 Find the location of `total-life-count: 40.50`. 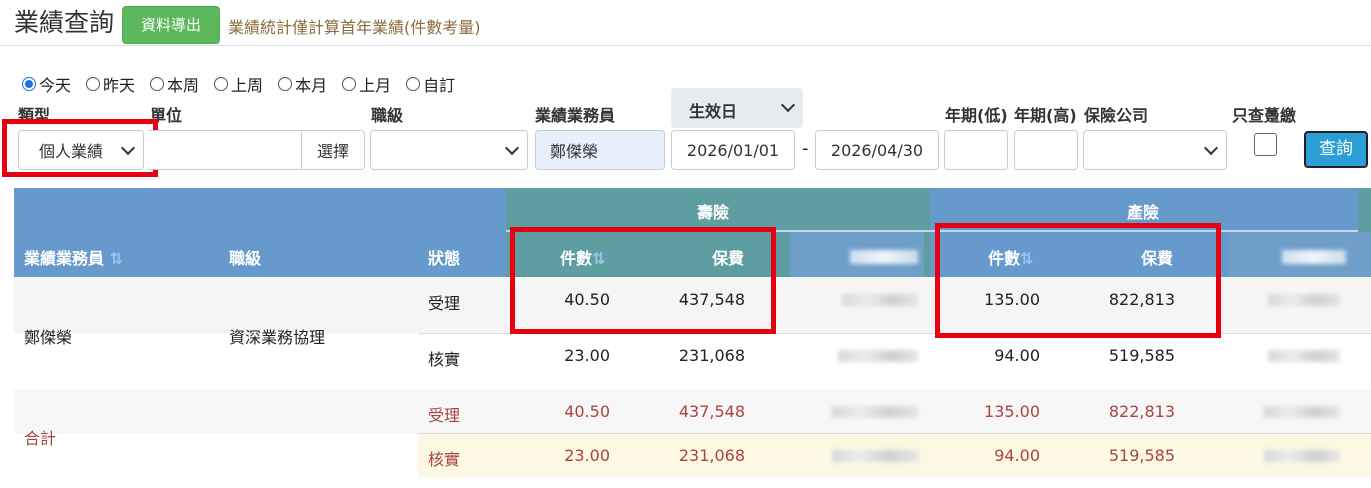

total-life-count: 40.50 is located at coordinates (587, 411).